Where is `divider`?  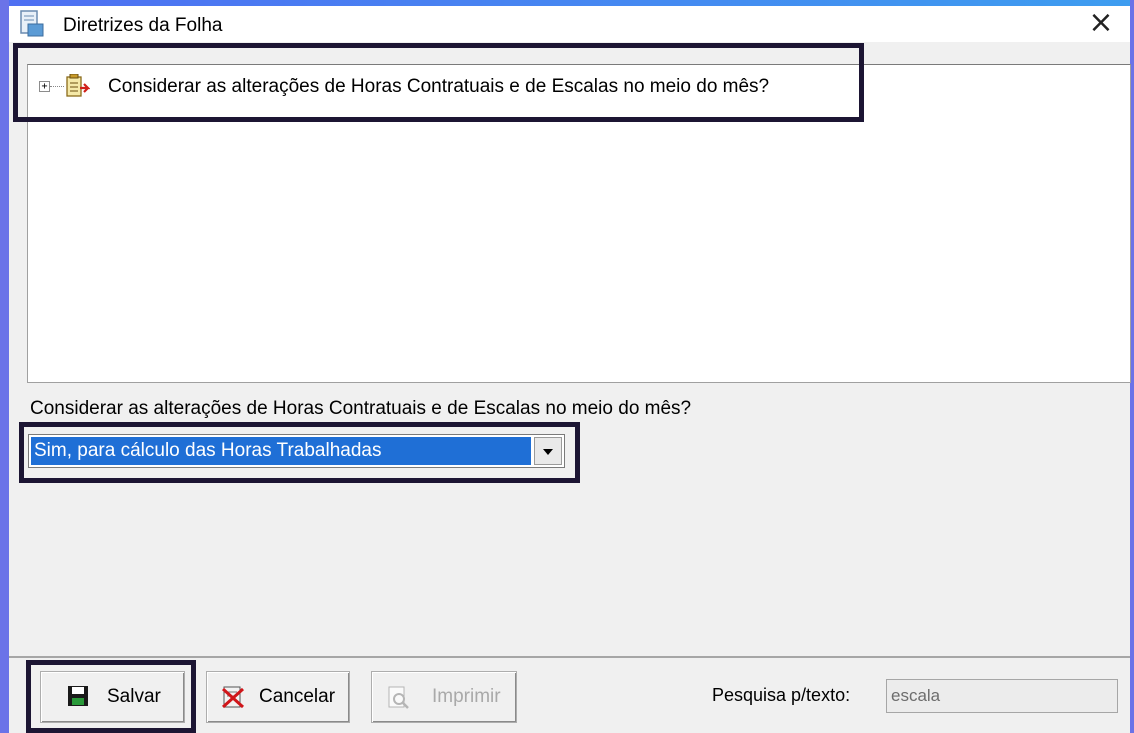 divider is located at coordinates (569, 657).